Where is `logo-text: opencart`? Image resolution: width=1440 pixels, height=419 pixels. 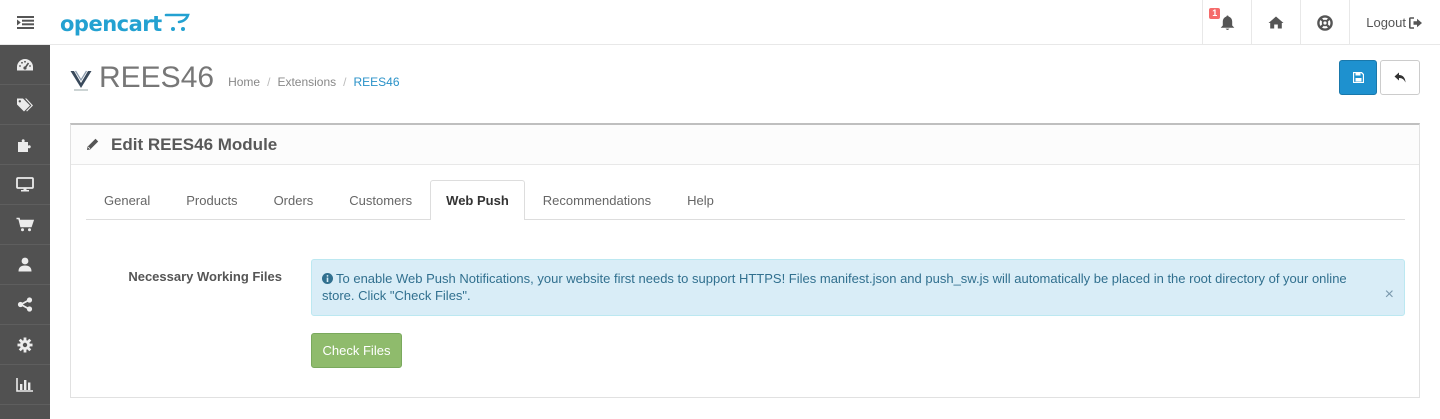
logo-text: opencart is located at coordinates (111, 24).